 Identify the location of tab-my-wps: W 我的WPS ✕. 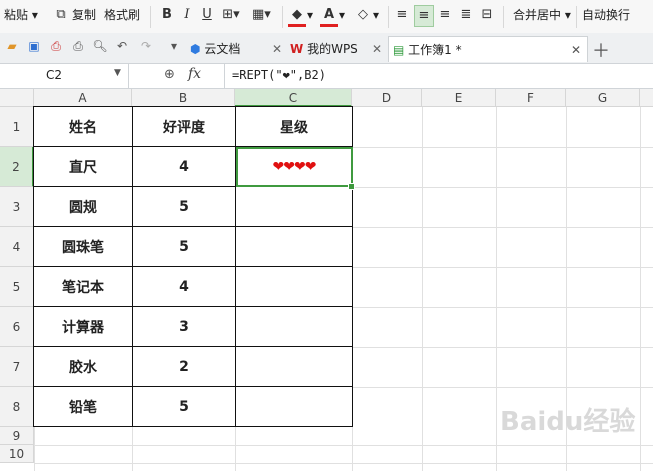
(338, 49).